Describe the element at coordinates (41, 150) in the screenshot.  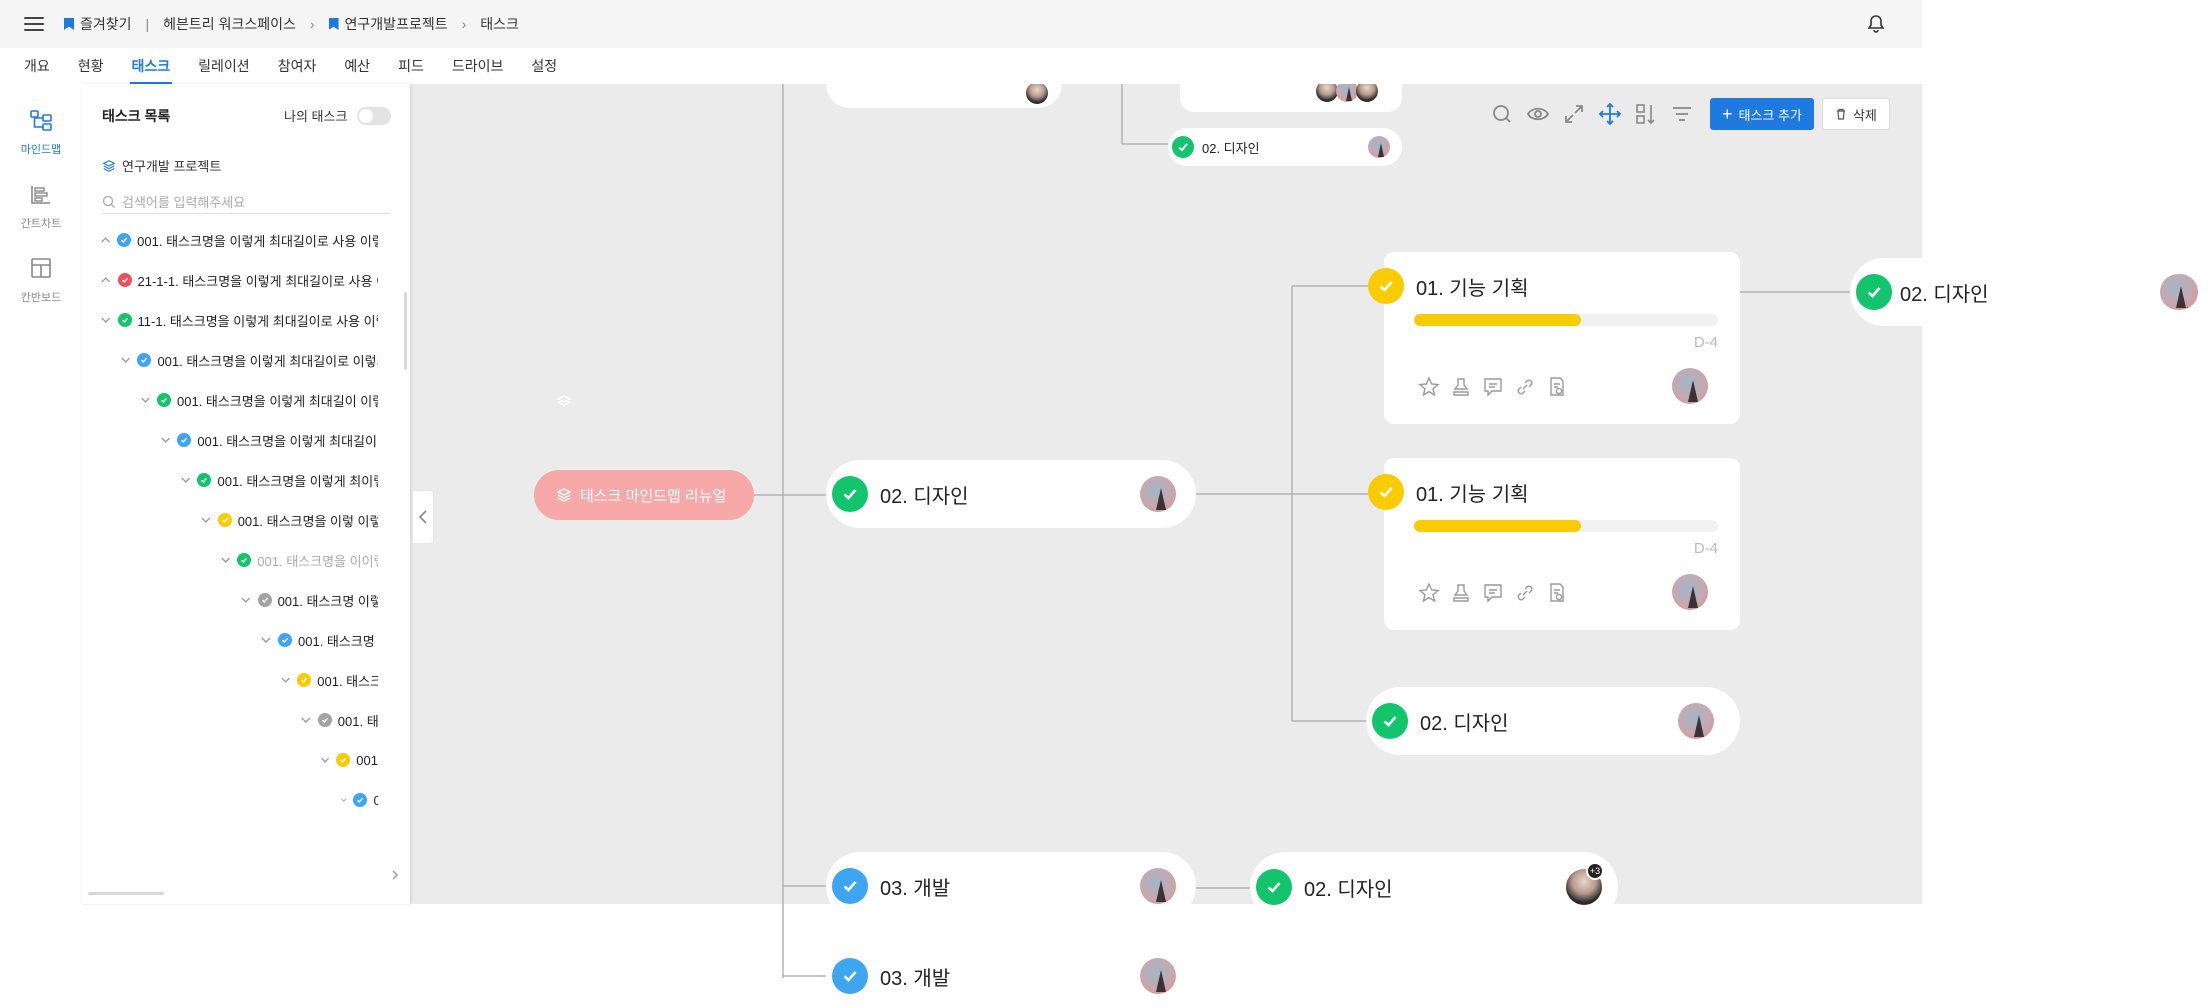
I see `rail-label: 마인드맵` at that location.